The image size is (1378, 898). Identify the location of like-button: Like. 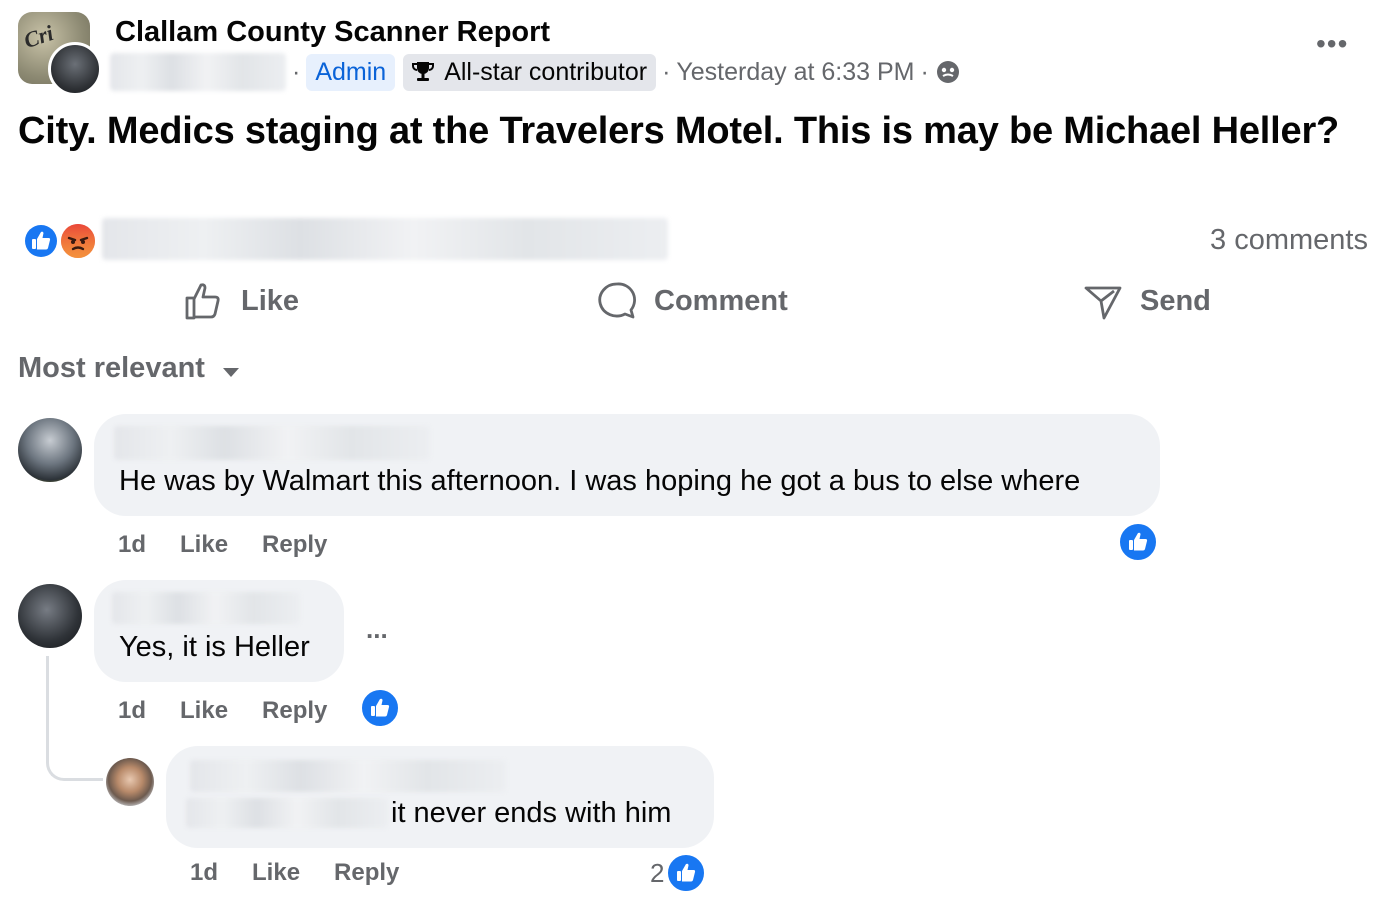
(241, 301).